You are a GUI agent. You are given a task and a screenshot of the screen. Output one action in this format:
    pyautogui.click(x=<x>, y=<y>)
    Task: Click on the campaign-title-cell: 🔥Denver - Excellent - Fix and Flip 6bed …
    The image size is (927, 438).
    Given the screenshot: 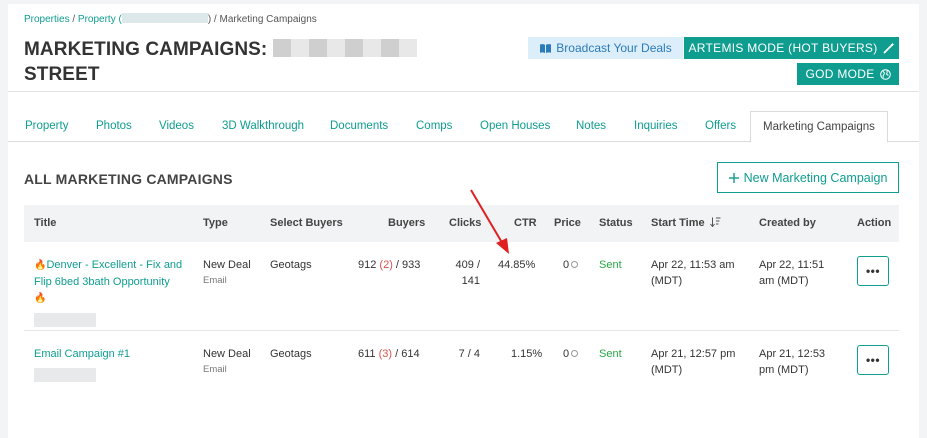 What is the action you would take?
    pyautogui.click(x=114, y=292)
    